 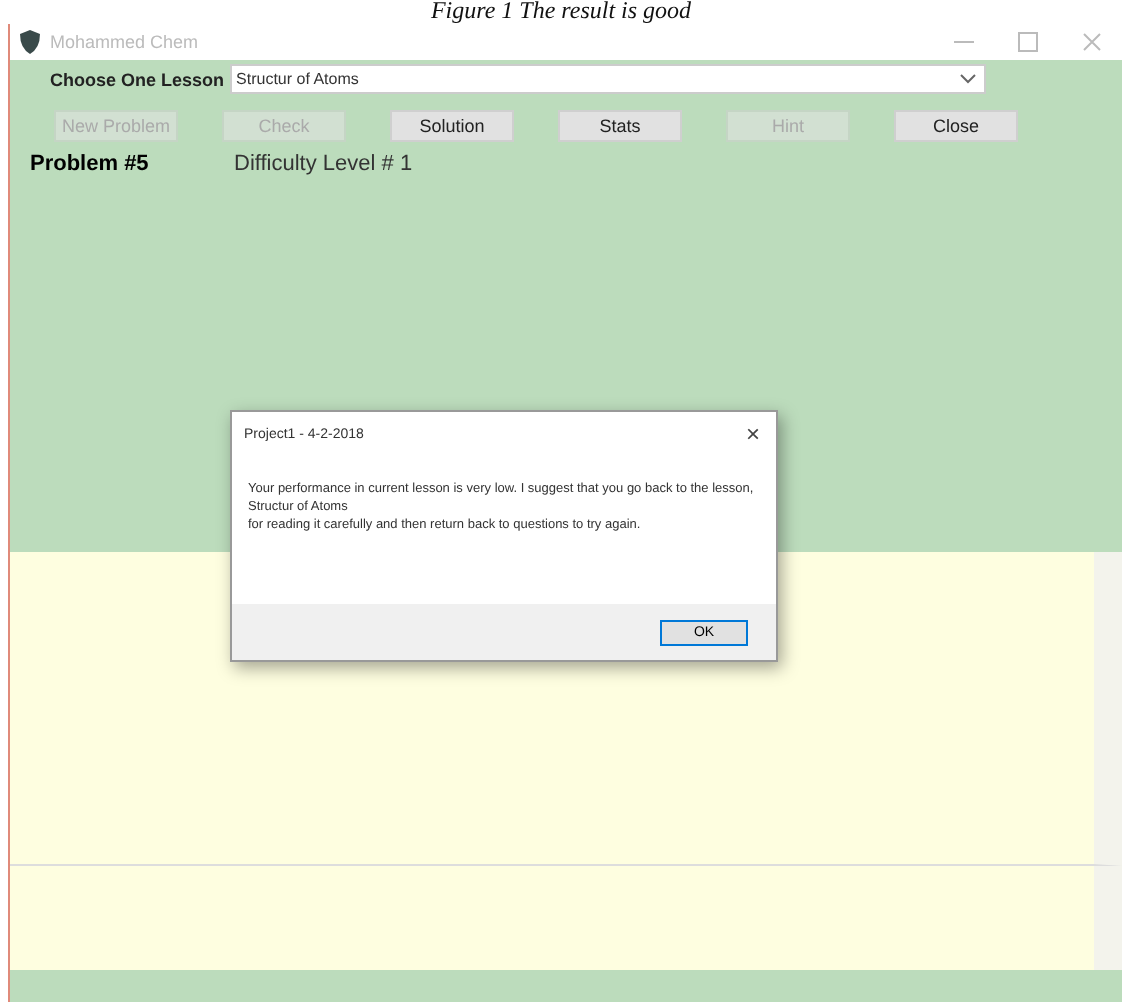 I want to click on problem-number: Problem #5, so click(x=90, y=164).